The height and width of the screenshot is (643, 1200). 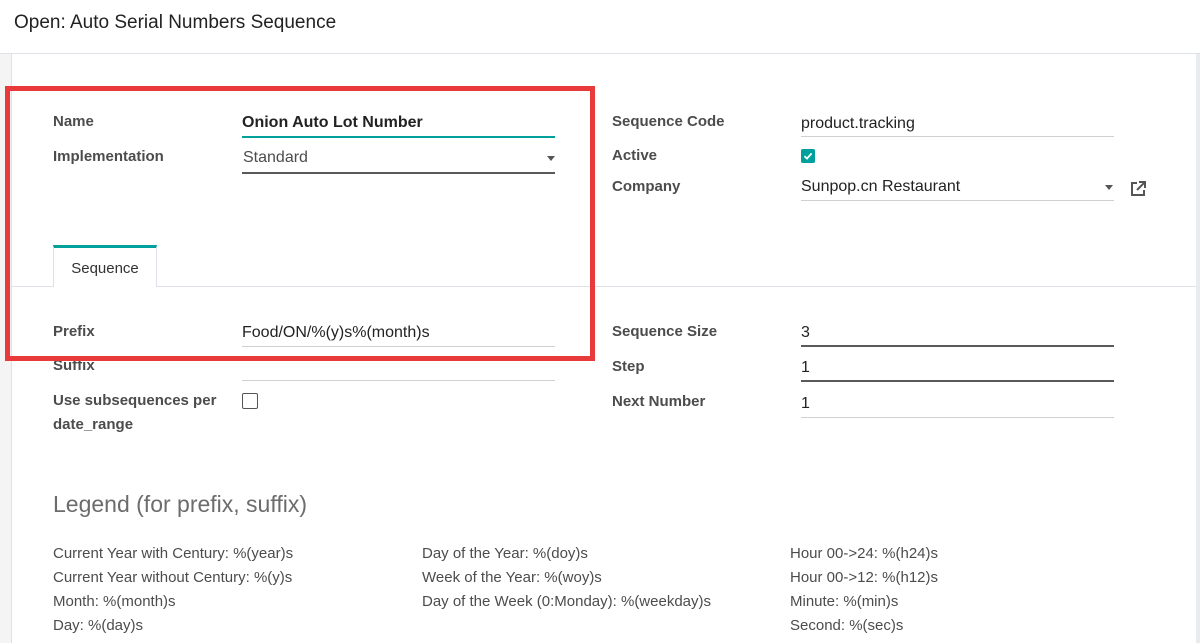 I want to click on legend-title: Legend (for prefix, suffix), so click(x=180, y=504).